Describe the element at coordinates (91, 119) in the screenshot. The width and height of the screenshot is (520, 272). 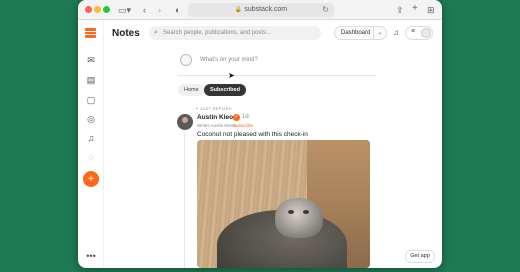
I see `explore-icon: ◎` at that location.